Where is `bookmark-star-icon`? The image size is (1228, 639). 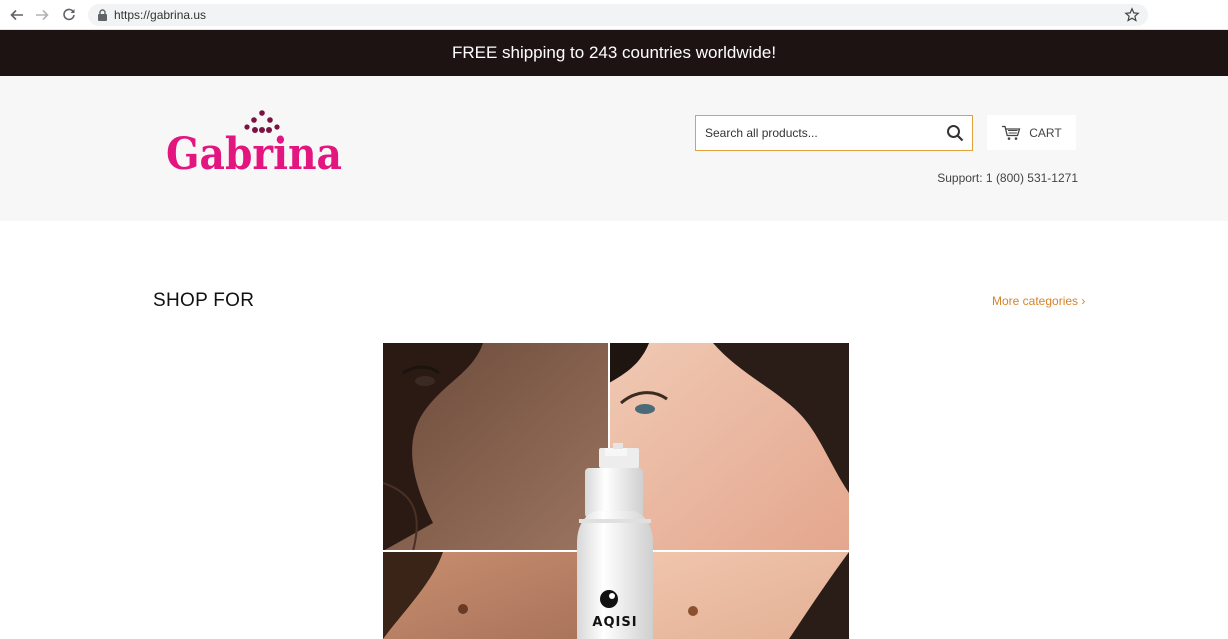 bookmark-star-icon is located at coordinates (1132, 15).